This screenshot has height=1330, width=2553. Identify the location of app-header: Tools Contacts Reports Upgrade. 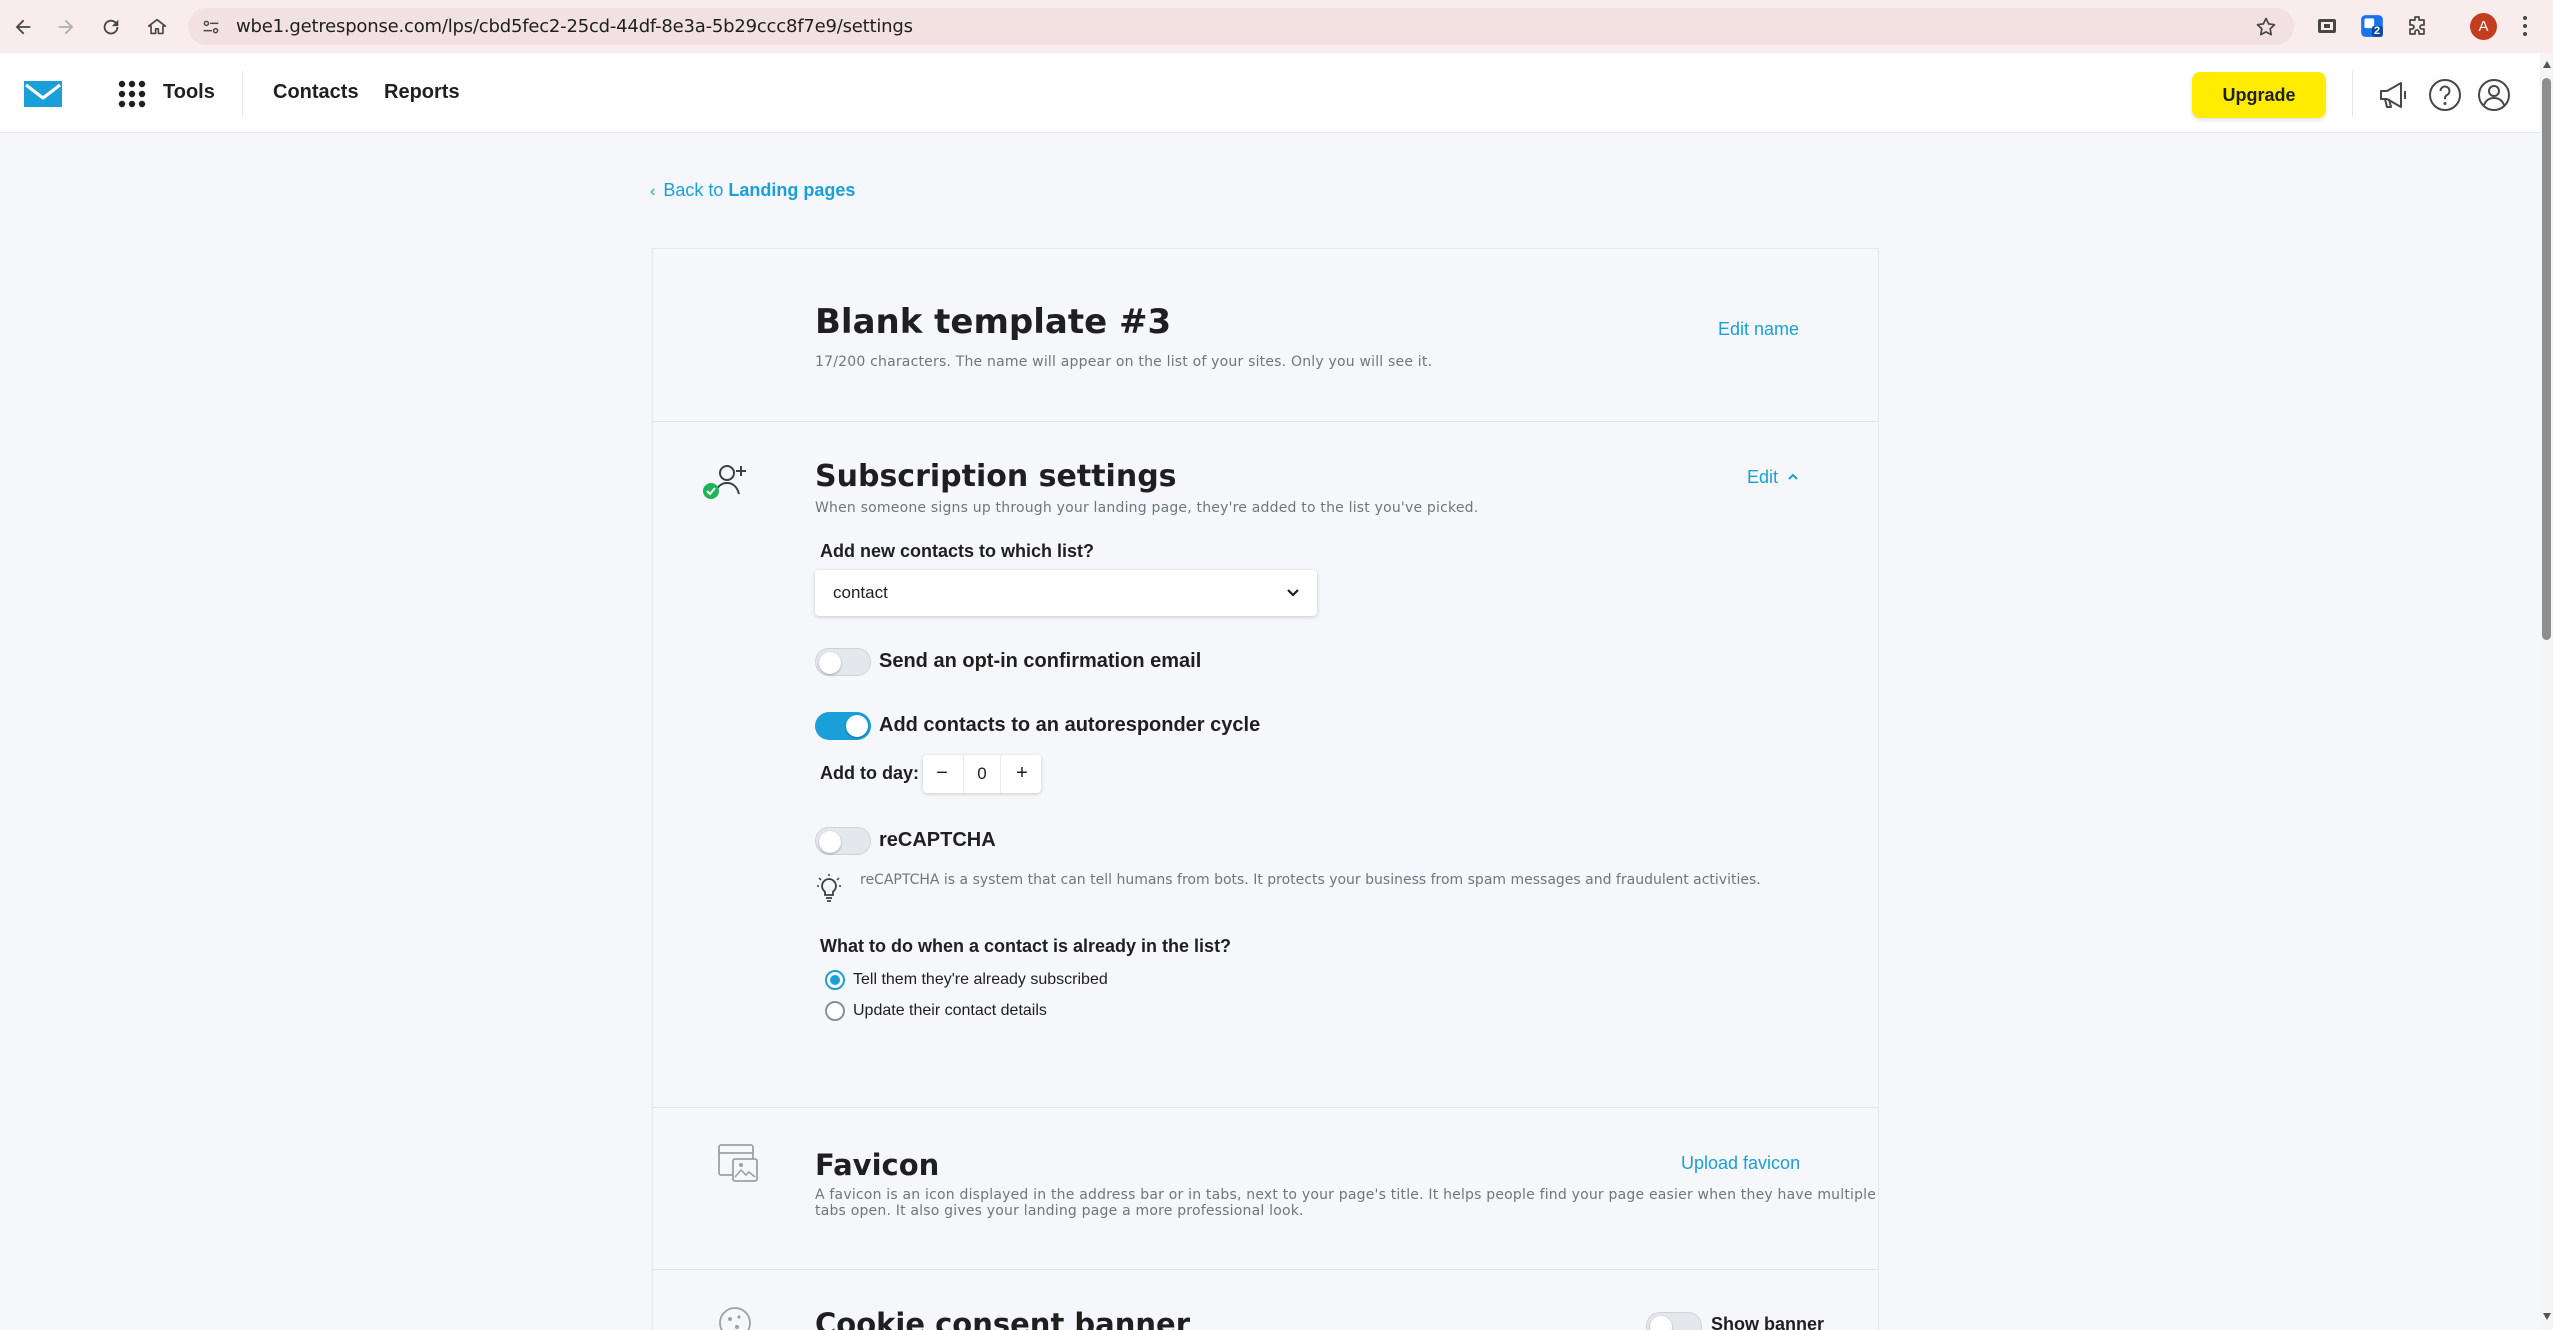
(1270, 93).